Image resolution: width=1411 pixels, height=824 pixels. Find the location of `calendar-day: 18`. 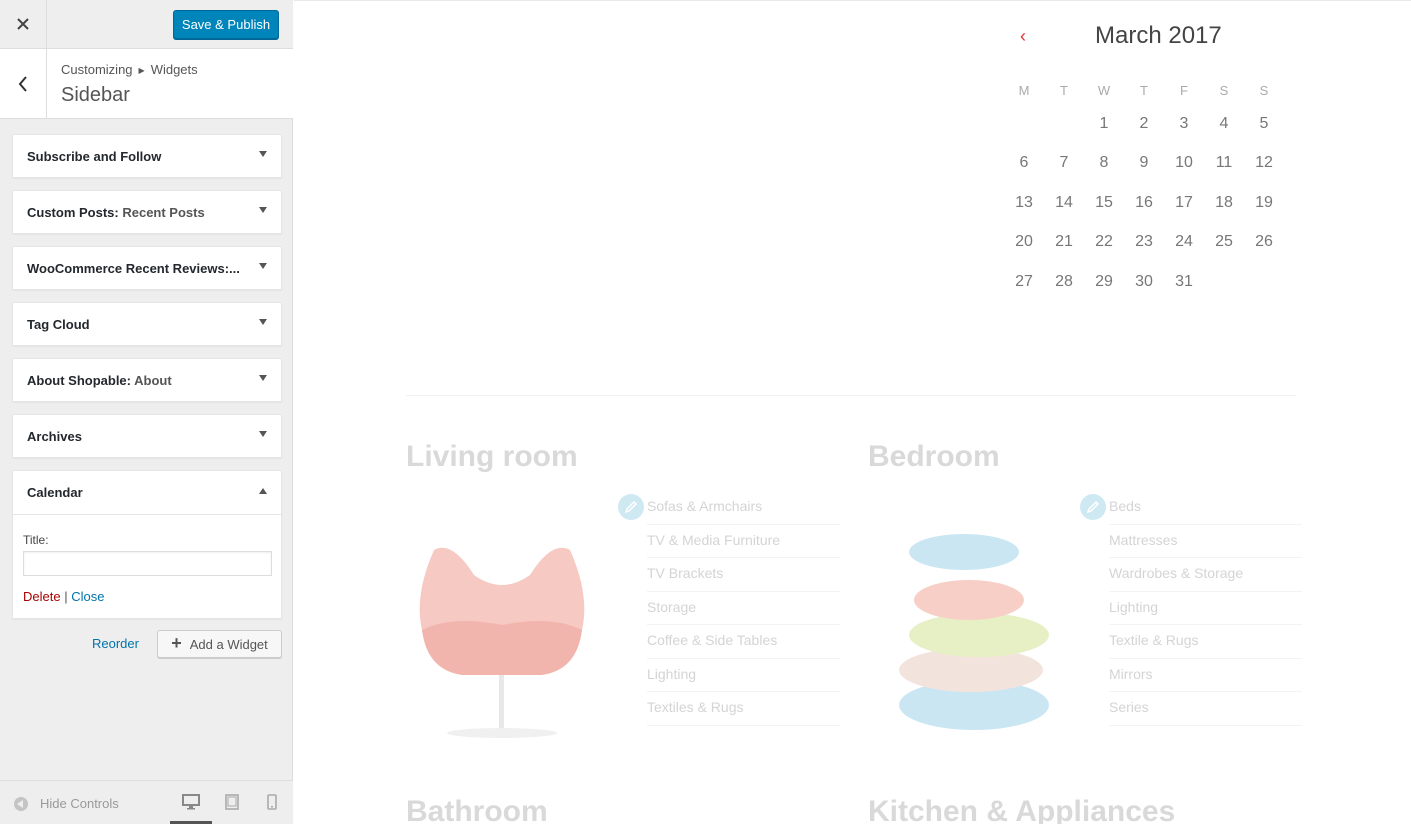

calendar-day: 18 is located at coordinates (1224, 202).